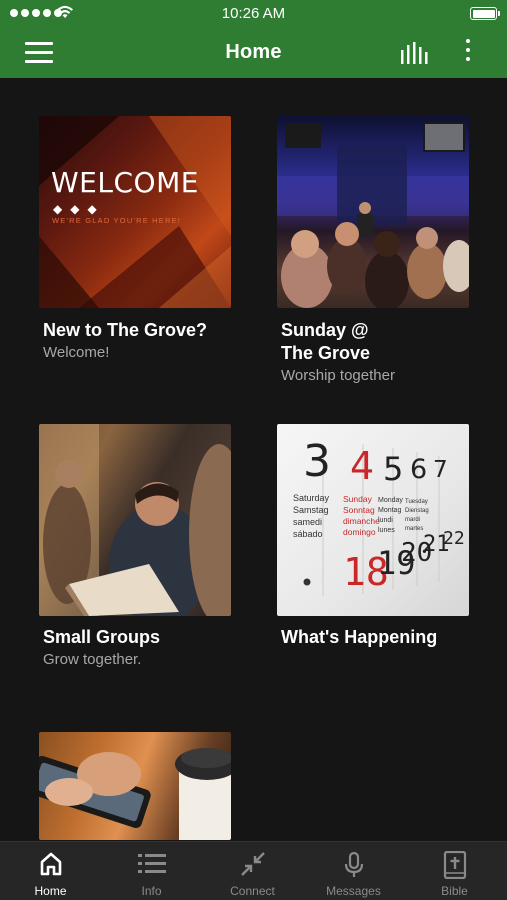  I want to click on calendar-day-tuesday: Tuesday Dienstag mardi martes, so click(417, 515).